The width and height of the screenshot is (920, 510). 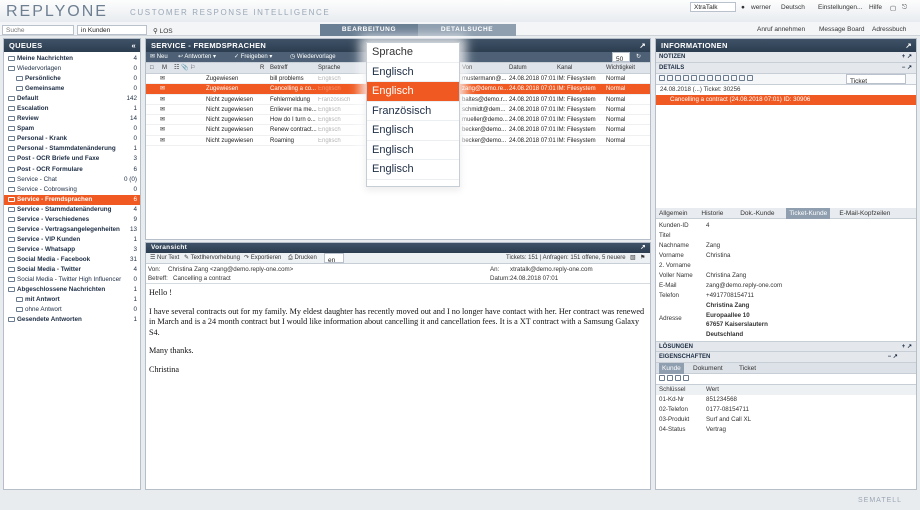 What do you see at coordinates (907, 347) in the screenshot?
I see `solutions-add-icon: + ↗` at bounding box center [907, 347].